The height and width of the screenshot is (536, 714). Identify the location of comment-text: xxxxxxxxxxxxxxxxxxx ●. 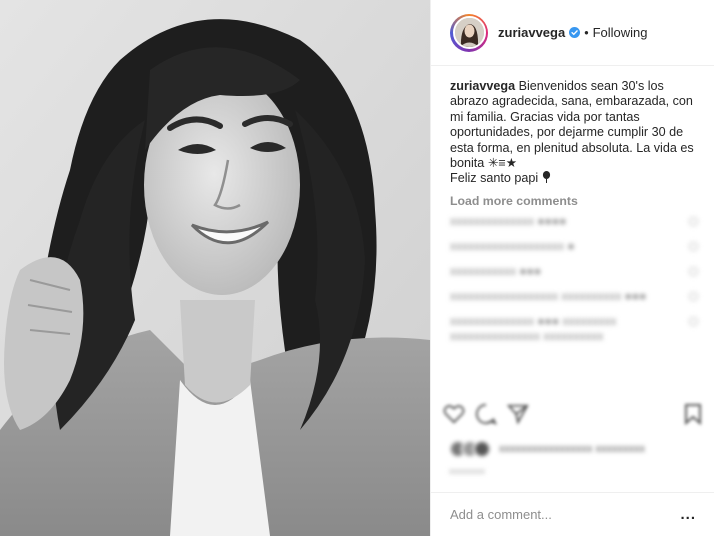
(512, 245).